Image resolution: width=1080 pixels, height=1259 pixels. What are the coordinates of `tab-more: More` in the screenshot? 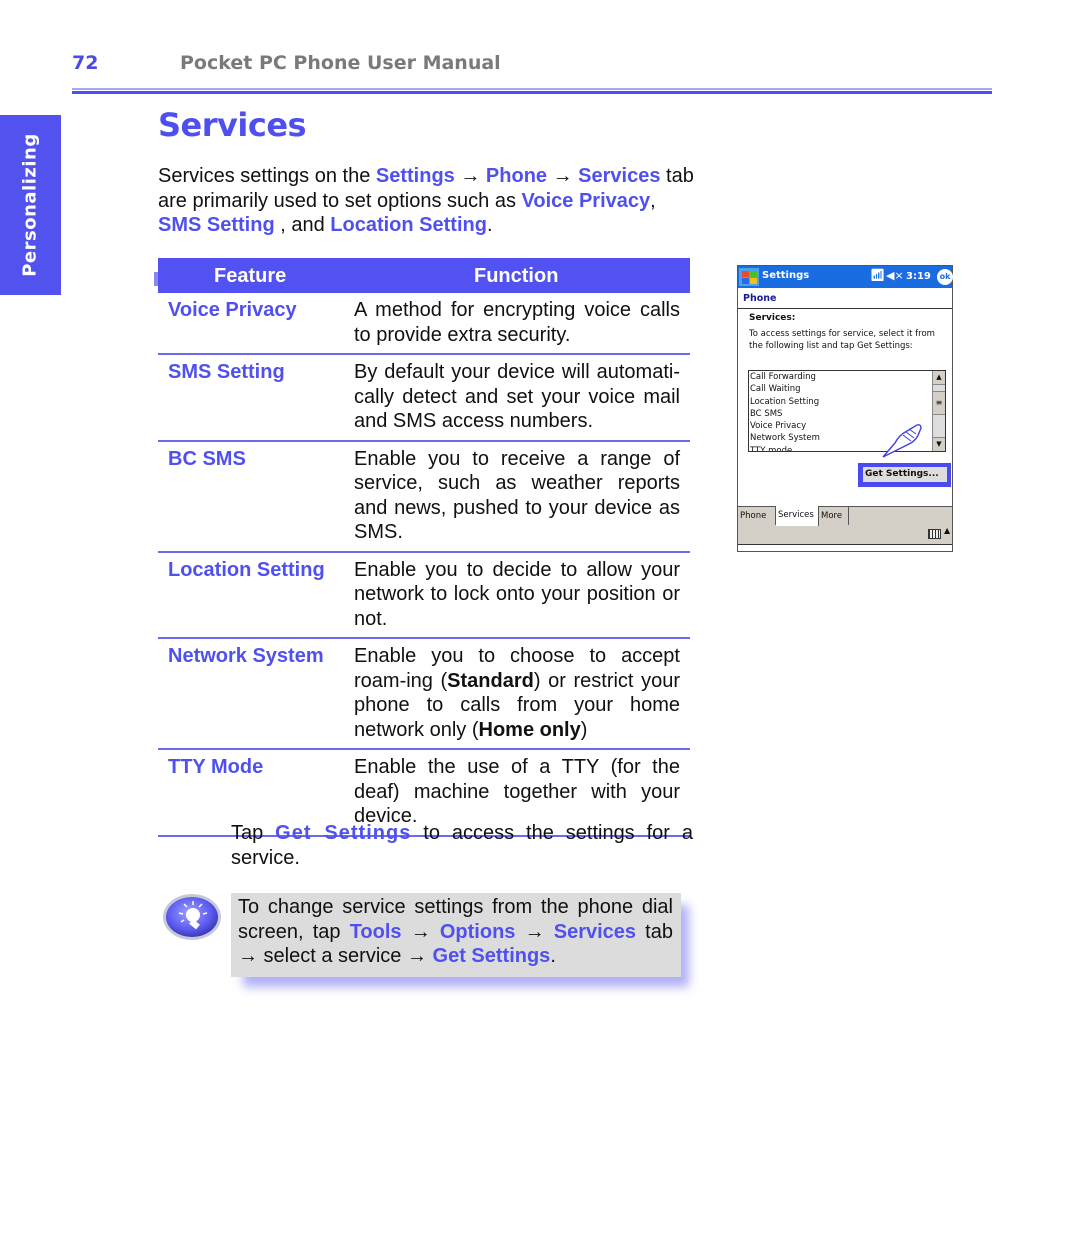 It's located at (834, 516).